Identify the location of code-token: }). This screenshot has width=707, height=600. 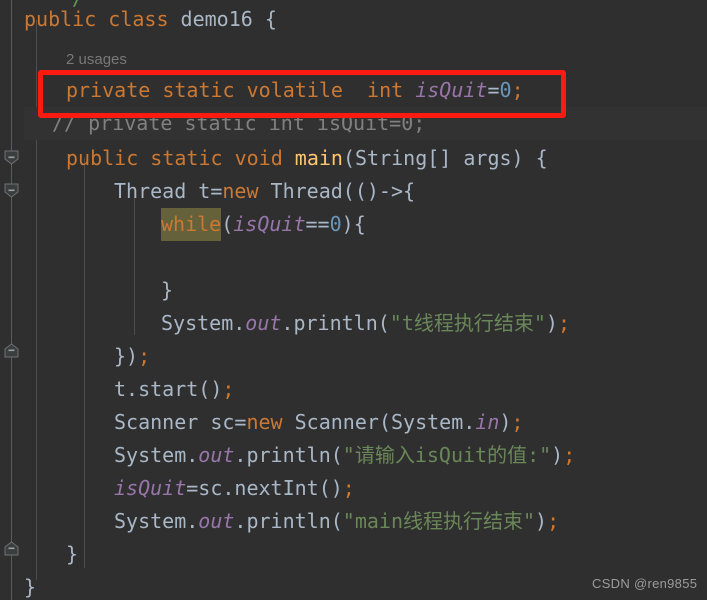
(126, 356).